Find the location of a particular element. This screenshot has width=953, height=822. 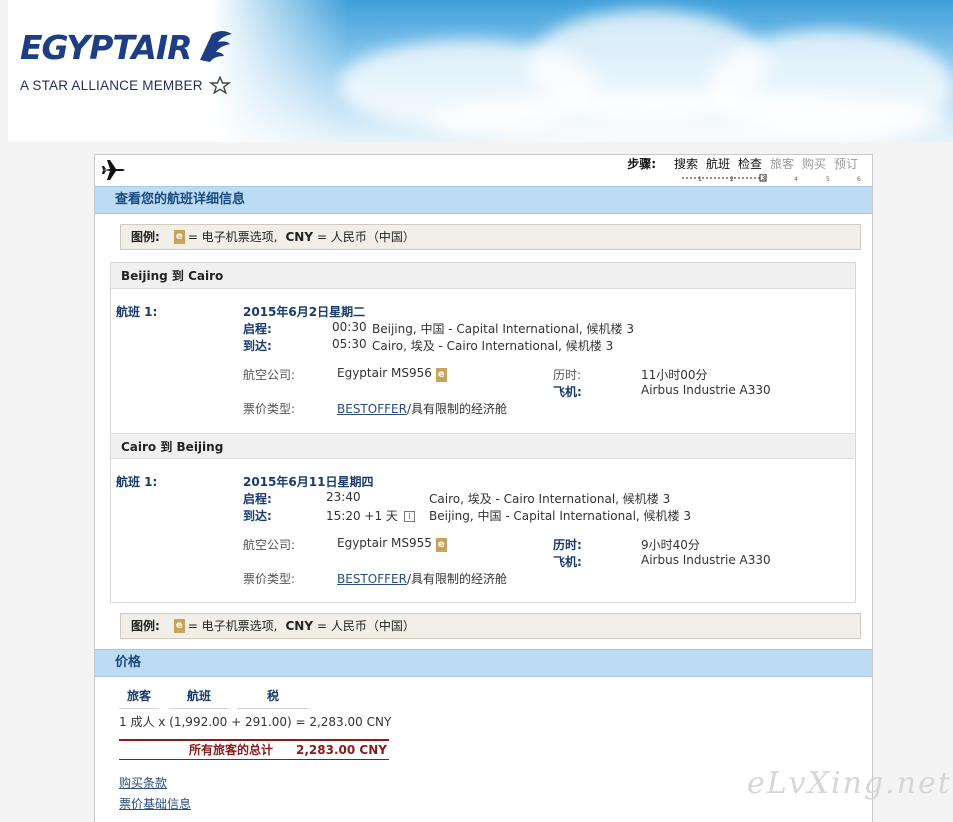

cloud-decoration is located at coordinates (688, 116).